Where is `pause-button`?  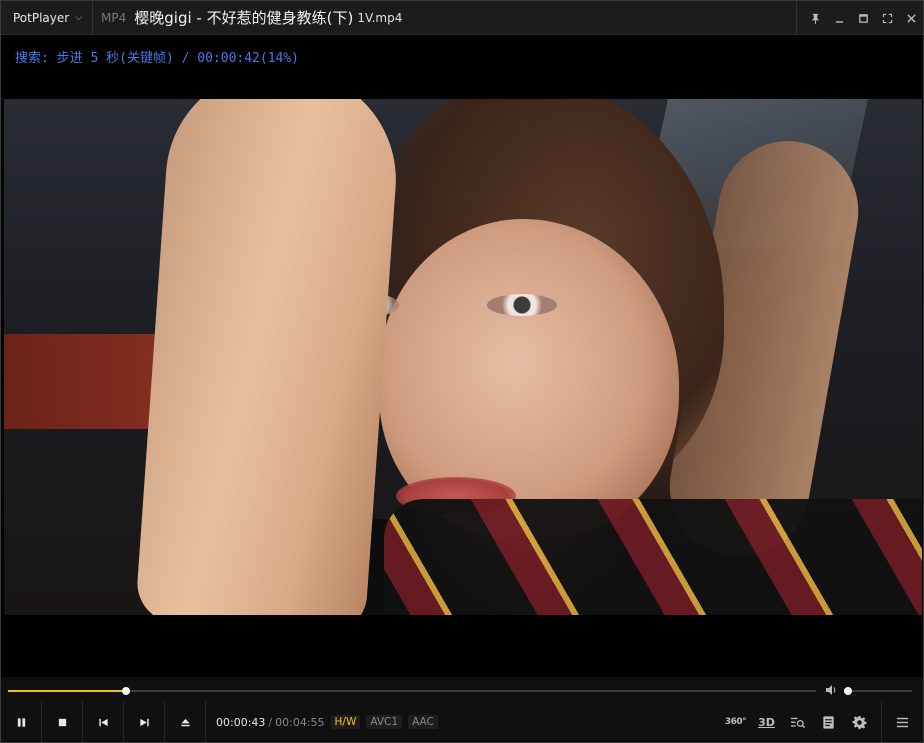 pause-button is located at coordinates (21, 721).